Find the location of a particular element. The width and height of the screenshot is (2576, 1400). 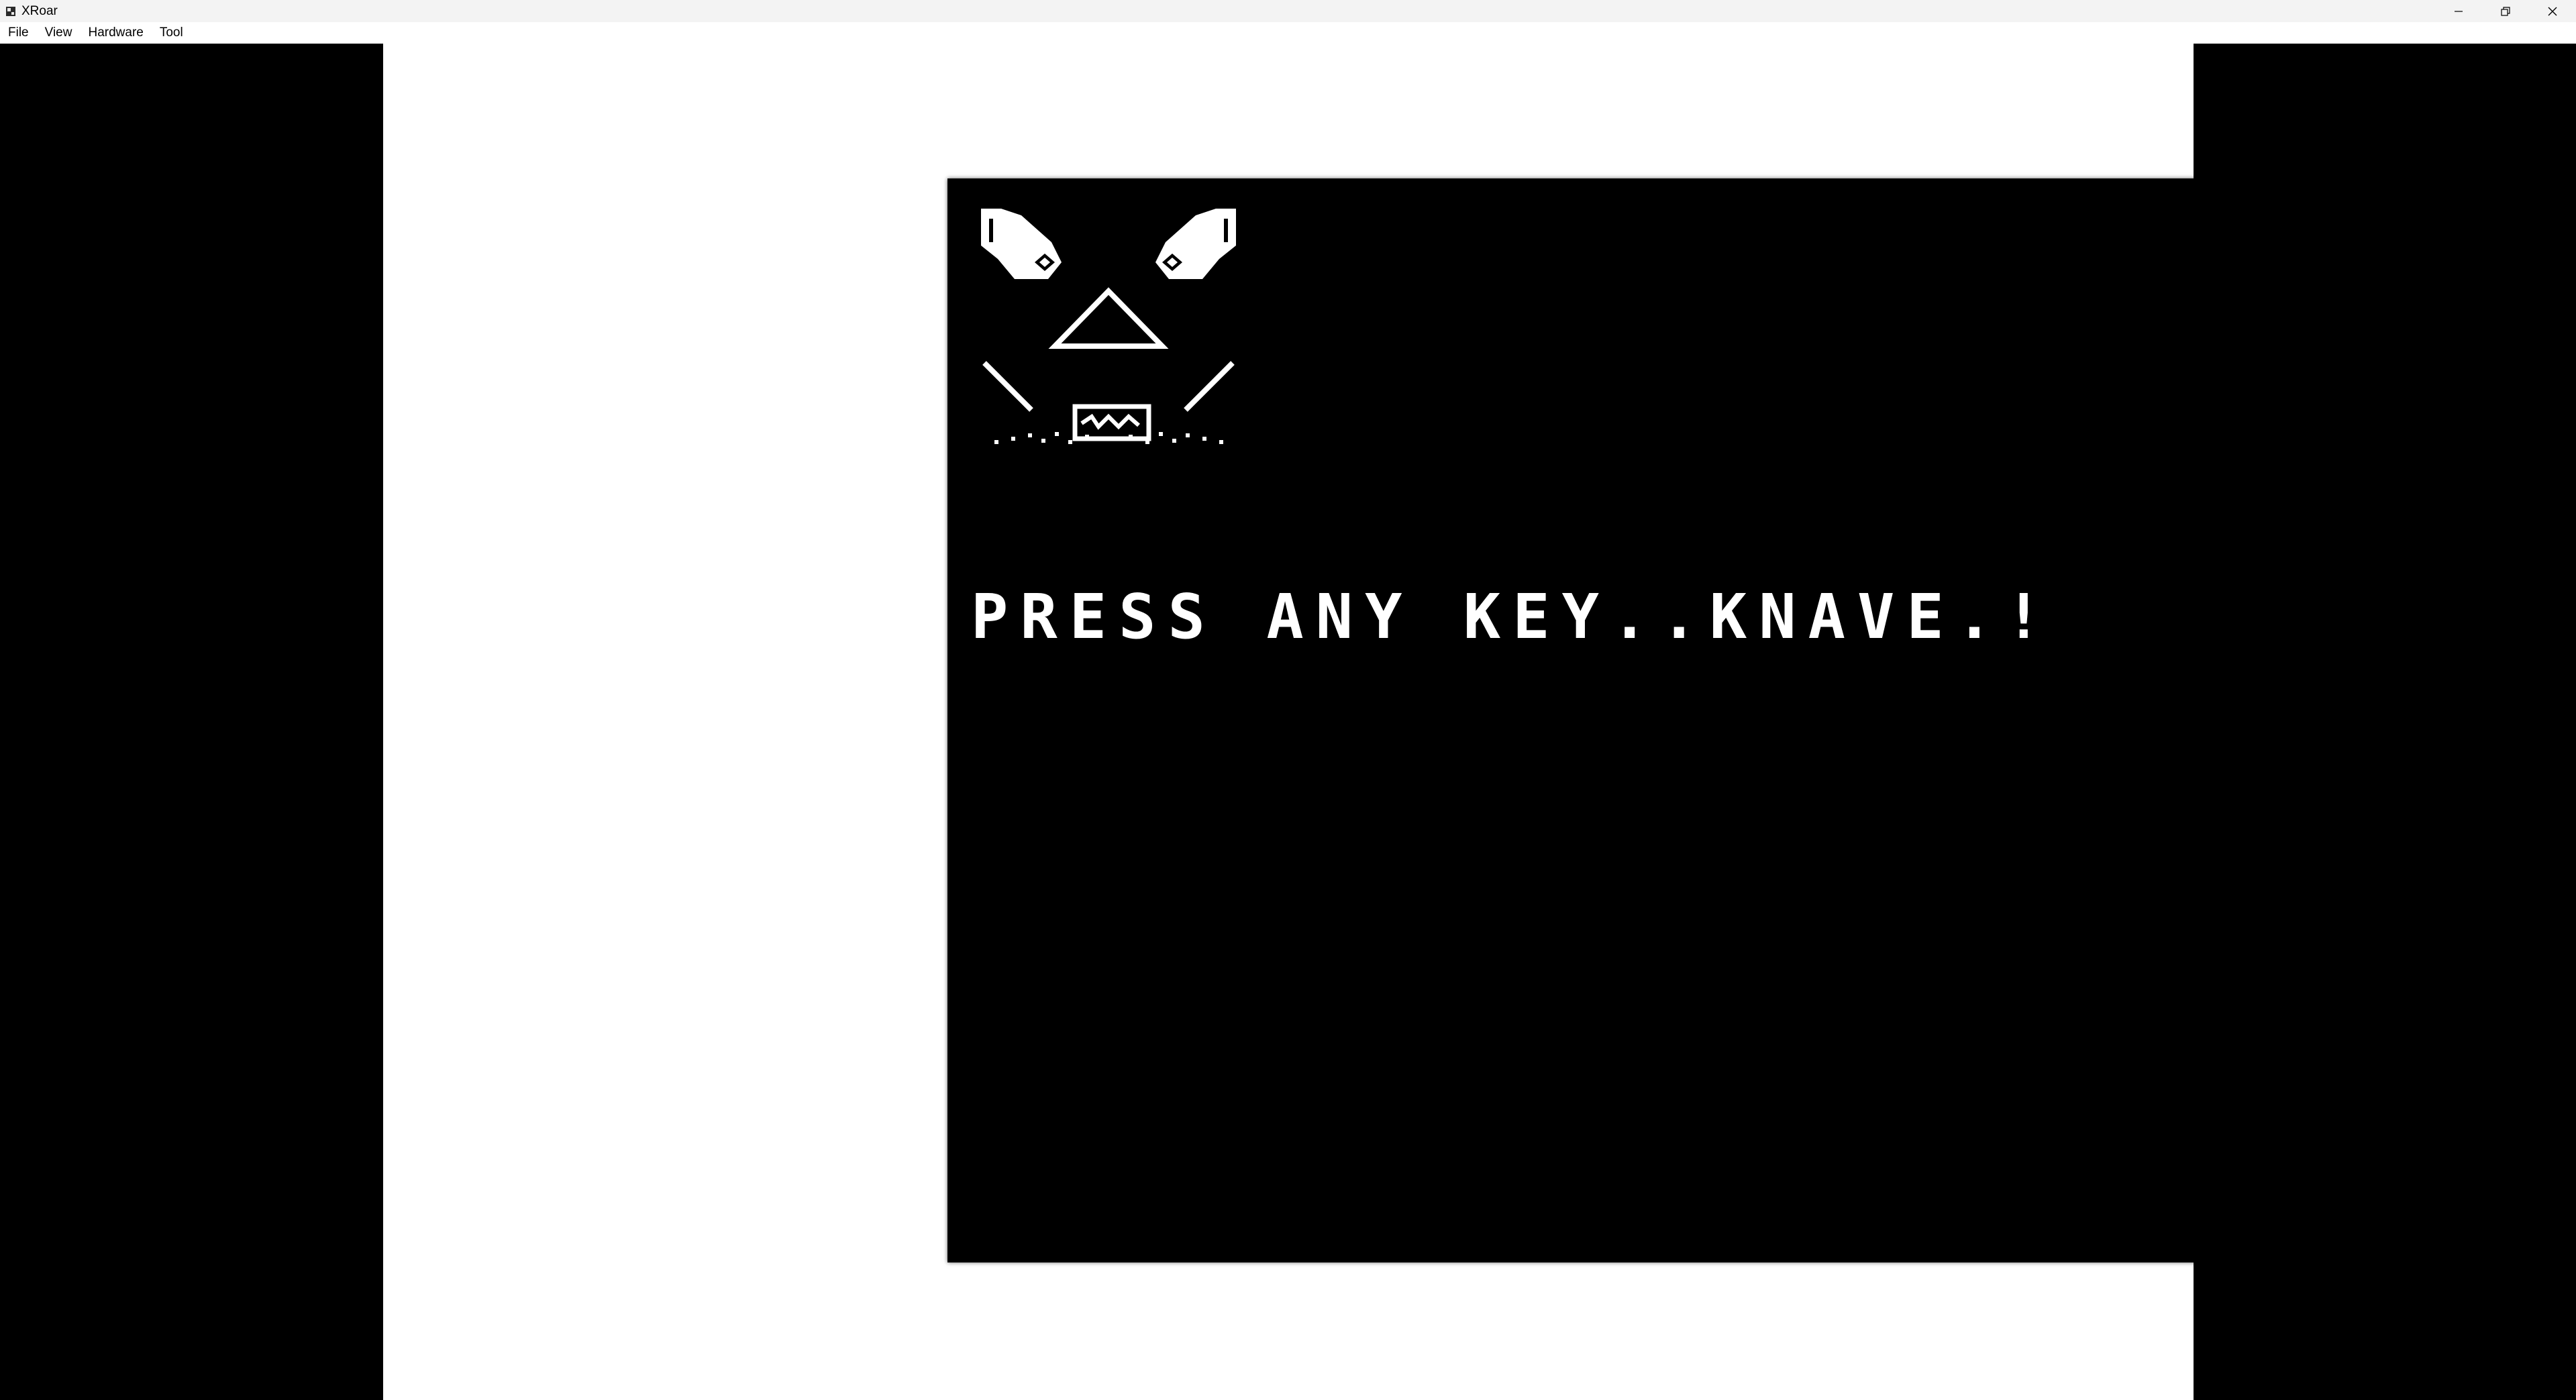

window-controls is located at coordinates (2505, 11).